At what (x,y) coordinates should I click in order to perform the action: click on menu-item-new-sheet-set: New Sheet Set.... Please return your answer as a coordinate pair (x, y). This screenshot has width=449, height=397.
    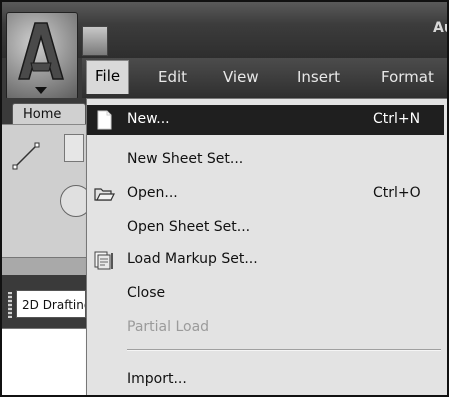
    Looking at the image, I should click on (265, 160).